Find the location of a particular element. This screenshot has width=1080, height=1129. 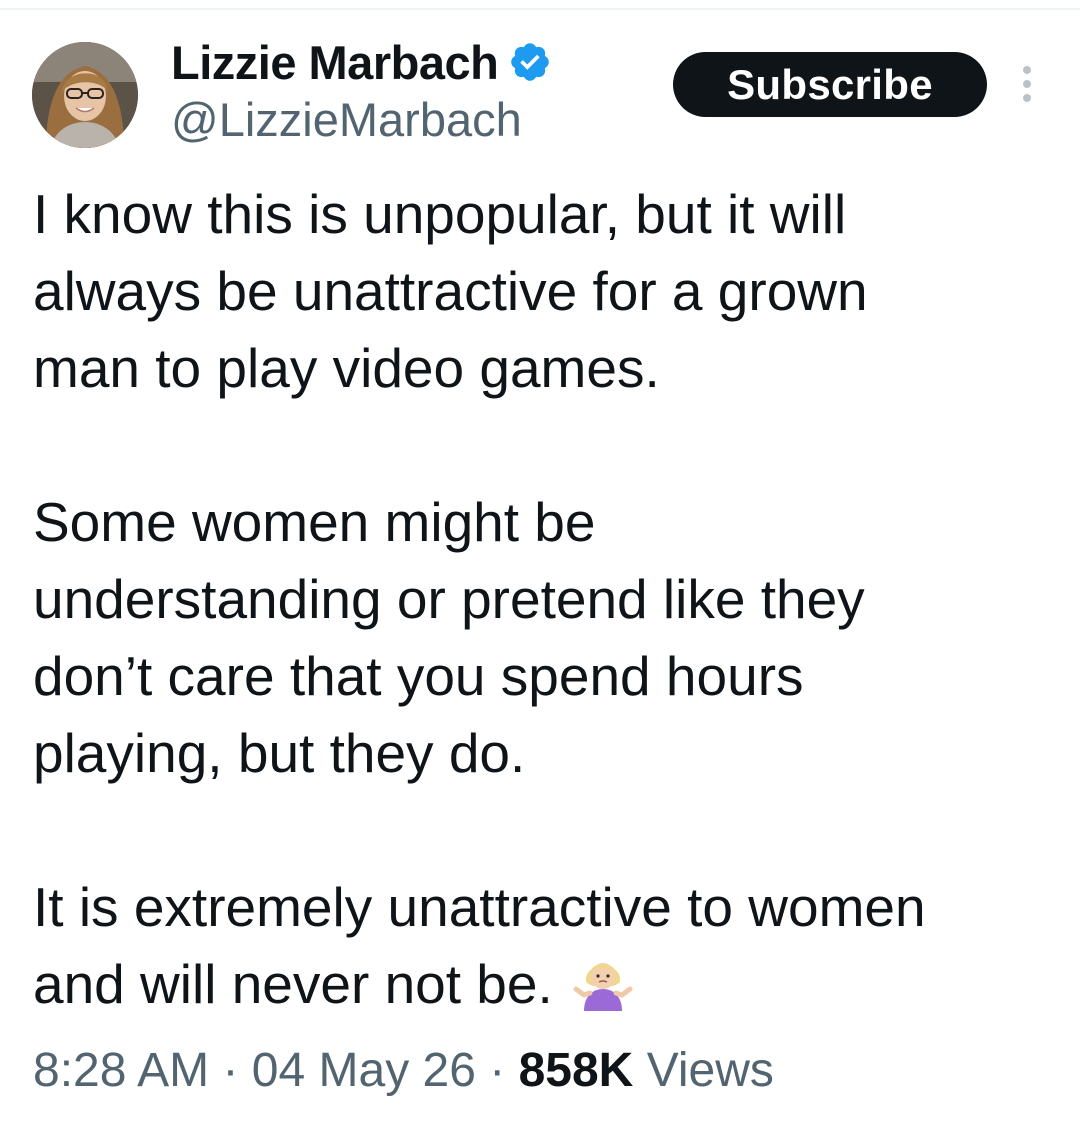

tweet-line: don’t care that you spend hours is located at coordinates (418, 676).